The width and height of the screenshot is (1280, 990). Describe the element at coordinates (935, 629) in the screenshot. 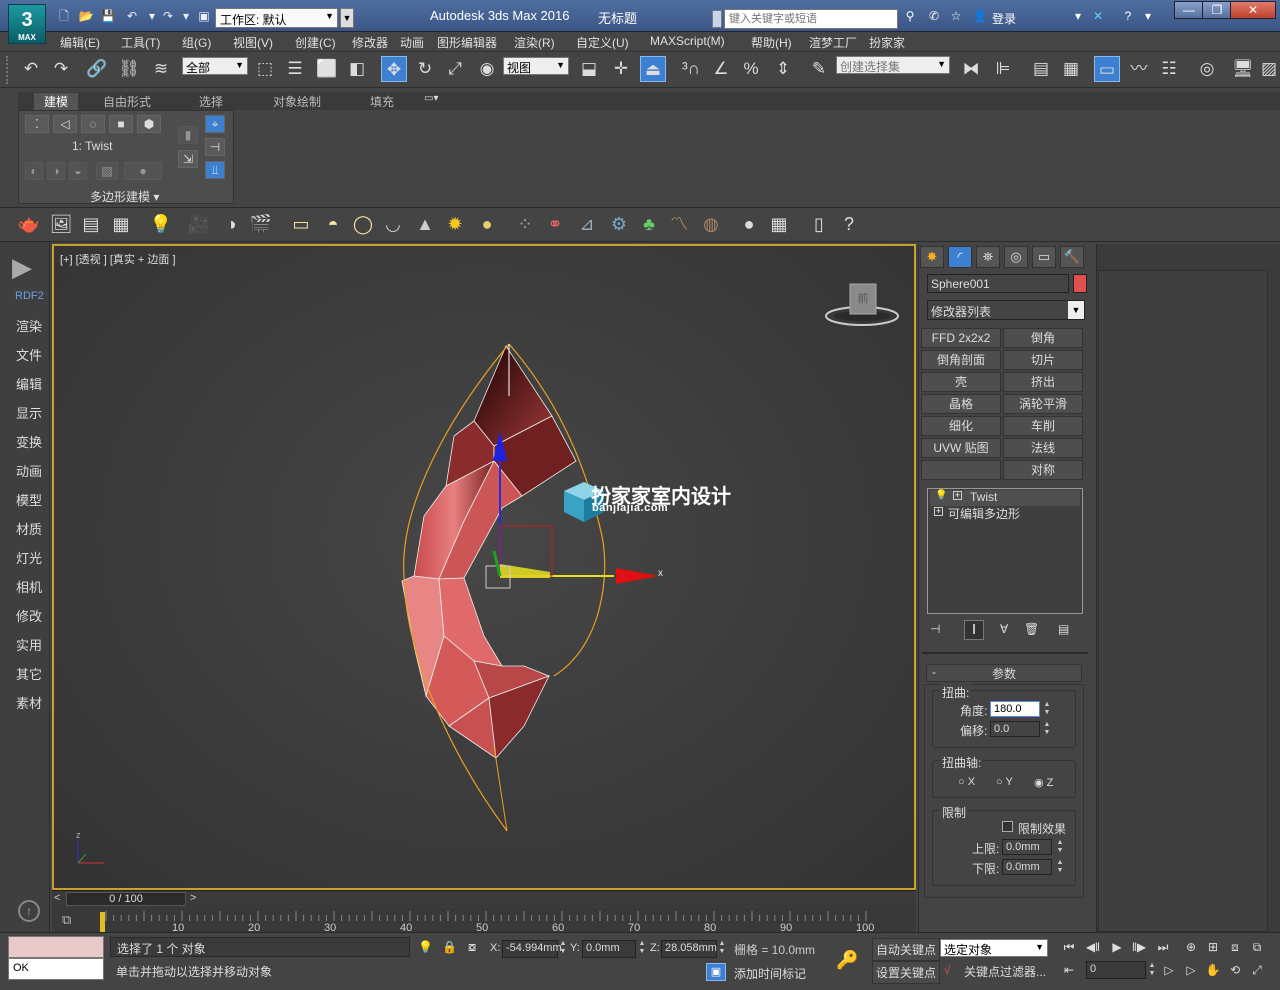

I see `pin-stack-icon: ⊣` at that location.